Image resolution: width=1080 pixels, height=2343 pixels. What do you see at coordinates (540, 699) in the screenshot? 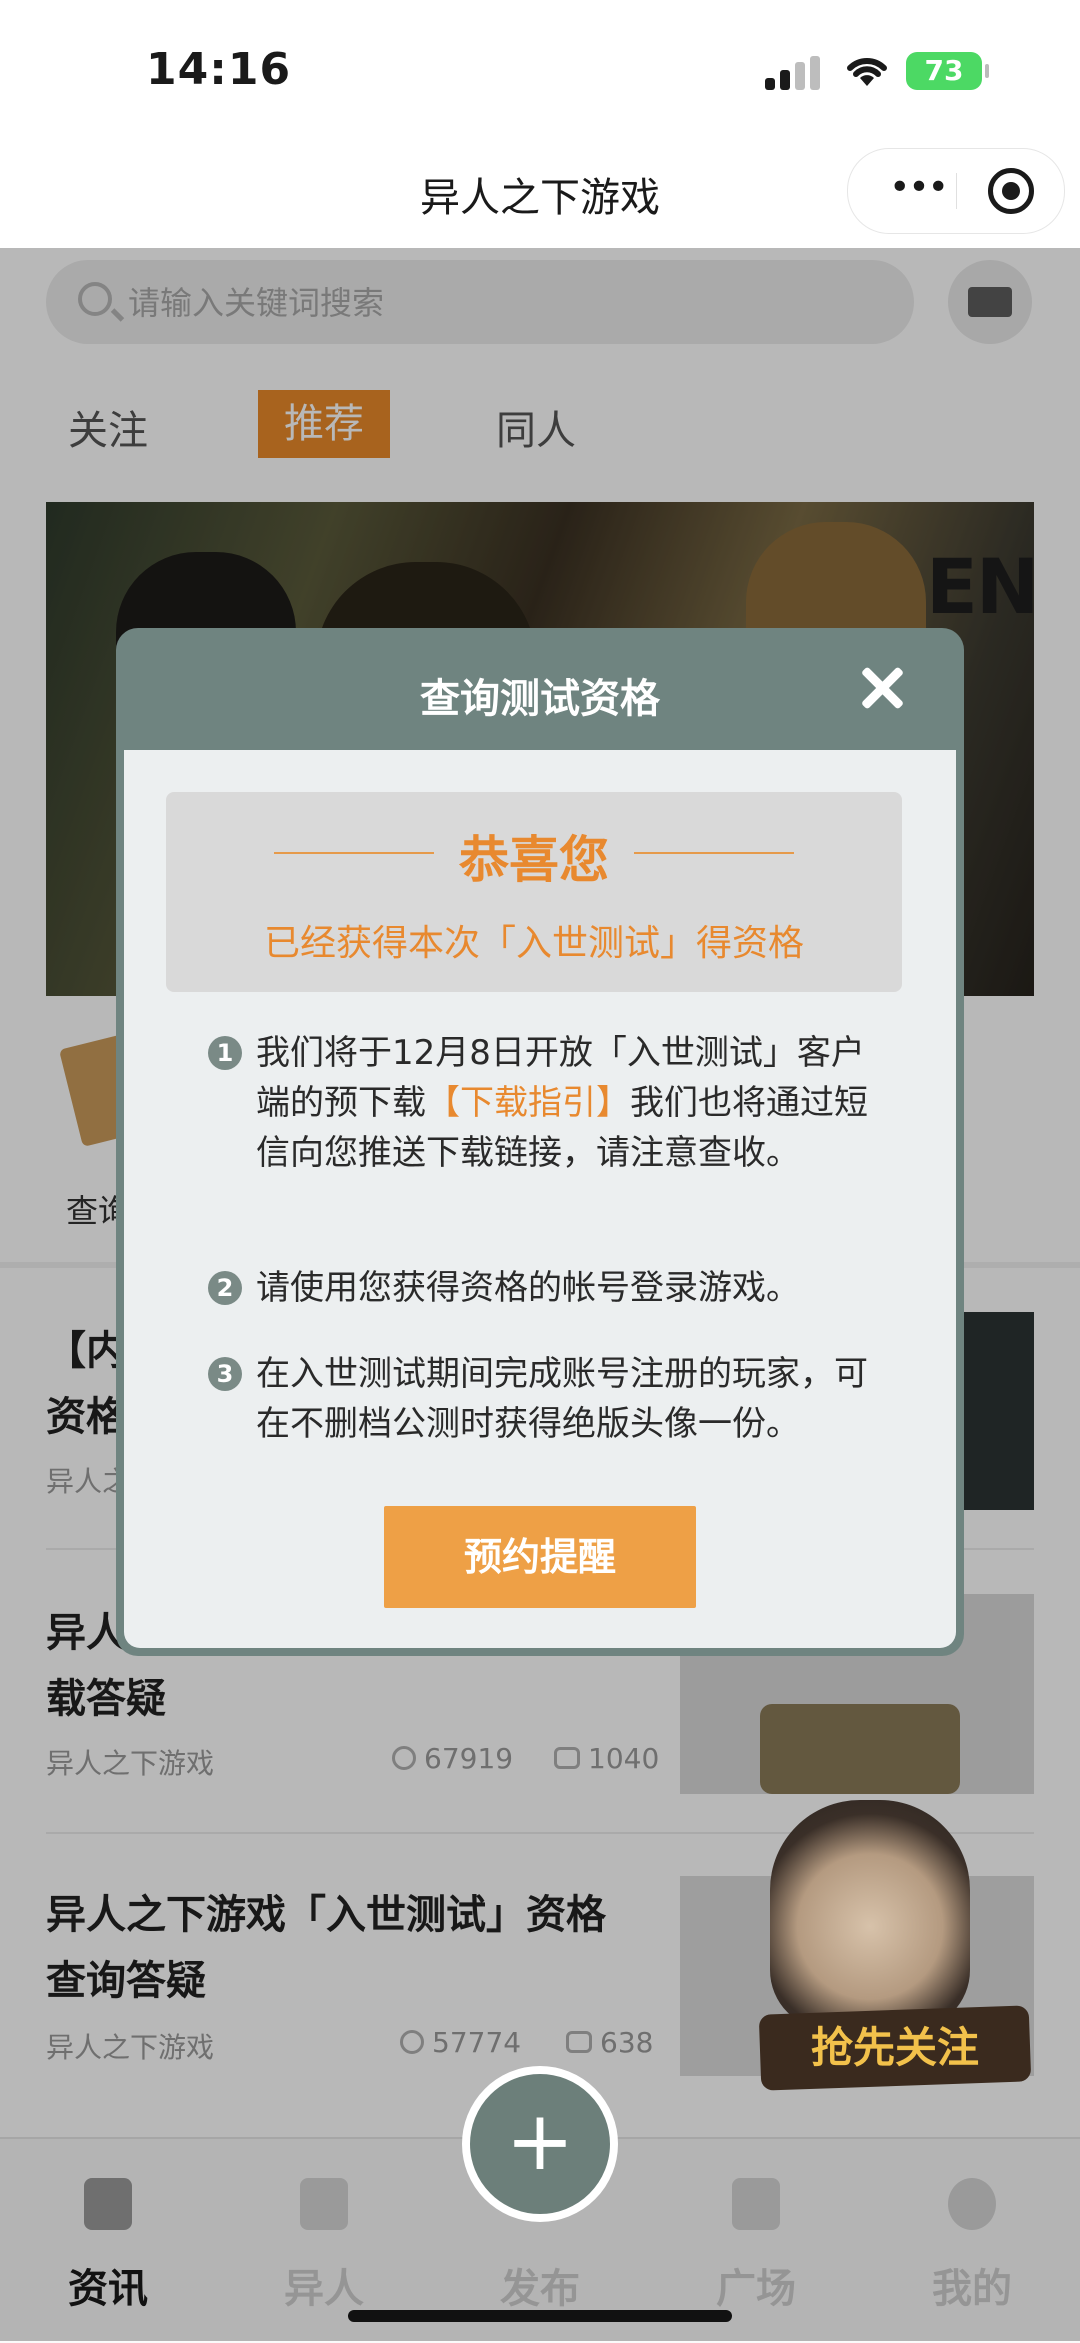
I see `modal-title: 查询测试资格` at bounding box center [540, 699].